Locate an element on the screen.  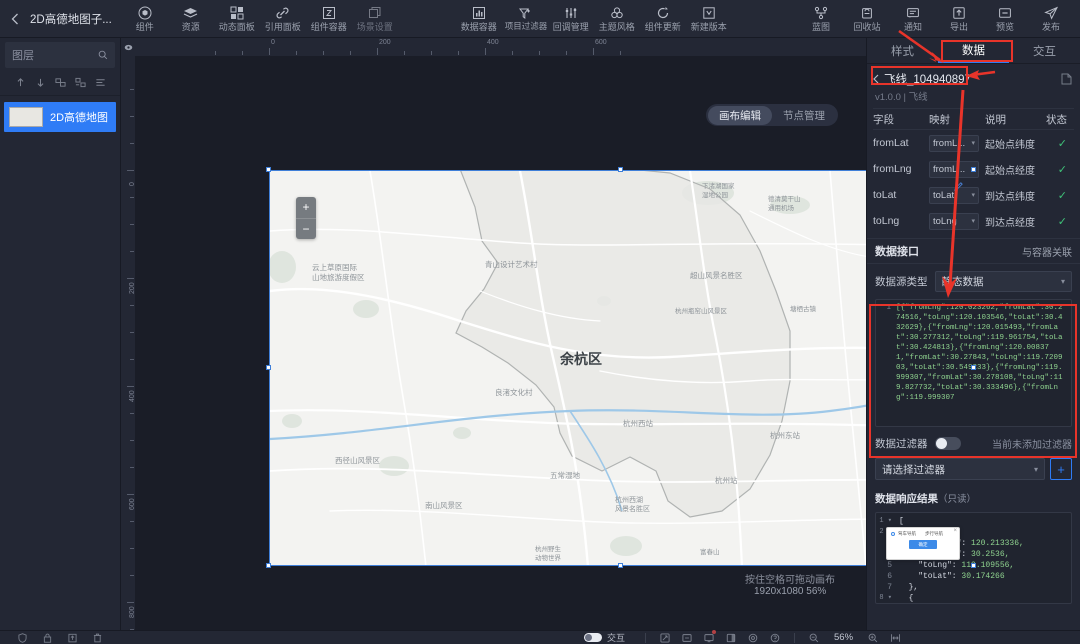
map-zoom-out-button: − is located at coordinates (306, 229).